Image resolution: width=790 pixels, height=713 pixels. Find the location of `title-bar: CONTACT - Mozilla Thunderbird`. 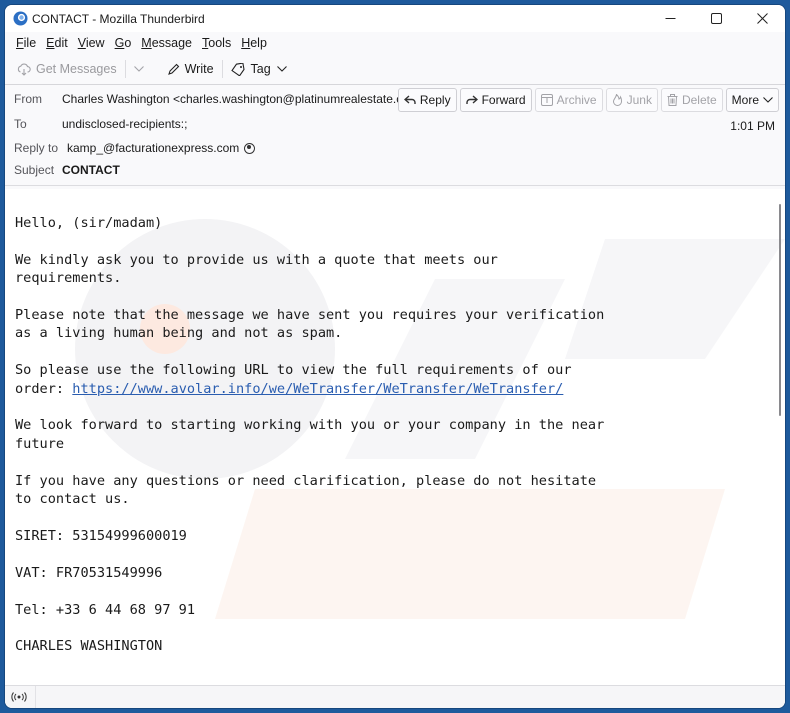

title-bar: CONTACT - Mozilla Thunderbird is located at coordinates (395, 18).